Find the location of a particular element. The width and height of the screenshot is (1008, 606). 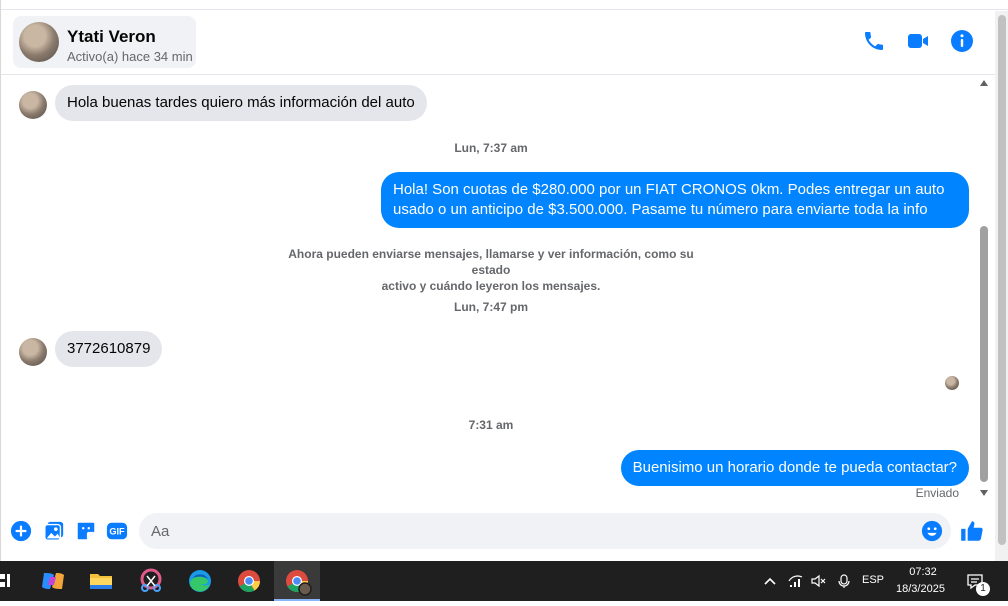

thumbs-up-icon is located at coordinates (972, 531).